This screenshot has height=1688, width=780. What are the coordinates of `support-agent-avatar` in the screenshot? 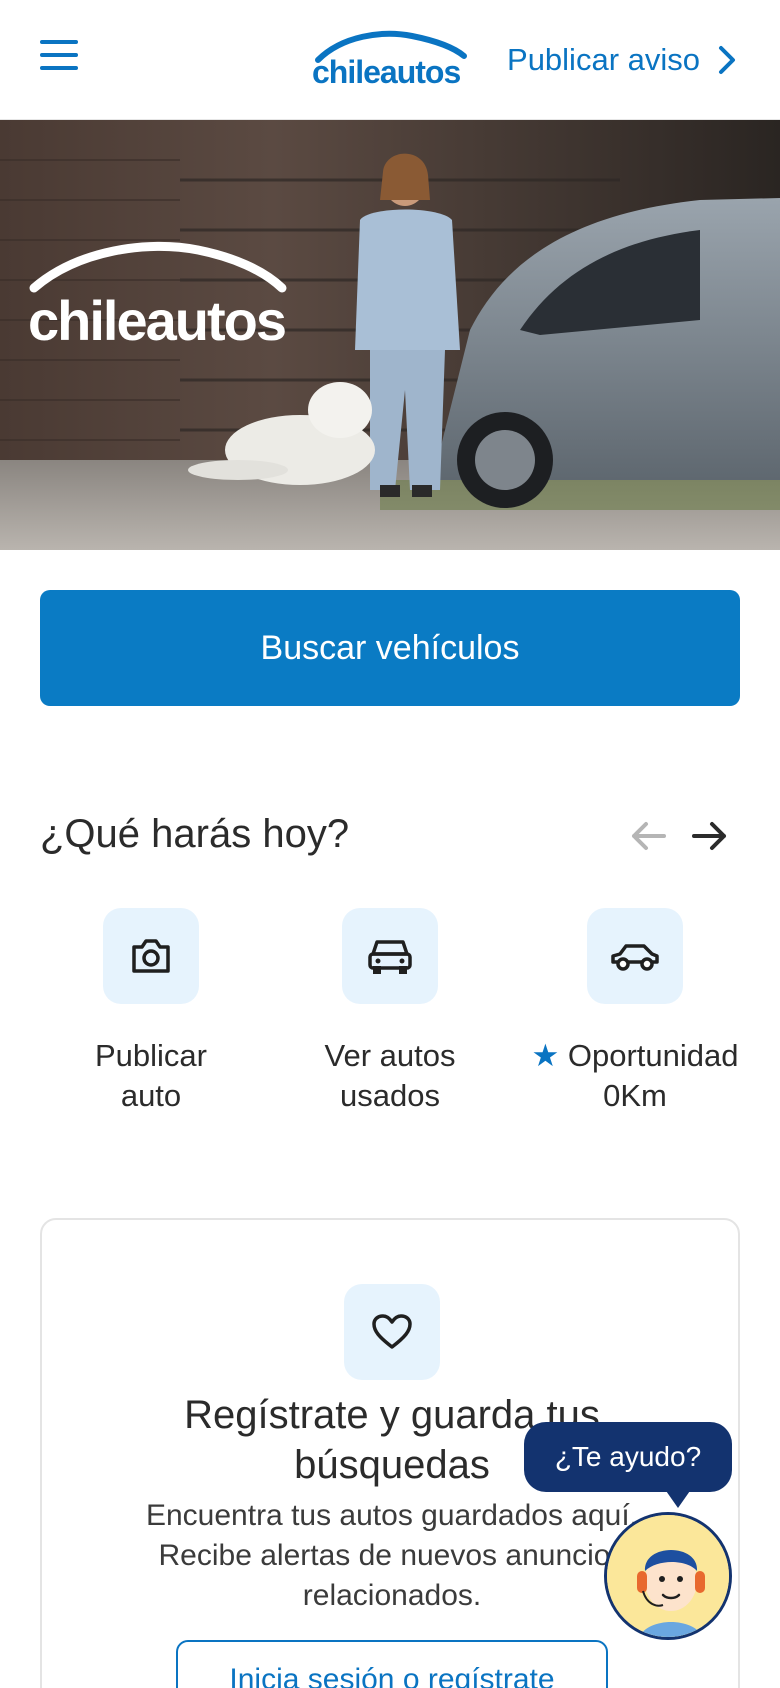 It's located at (668, 1576).